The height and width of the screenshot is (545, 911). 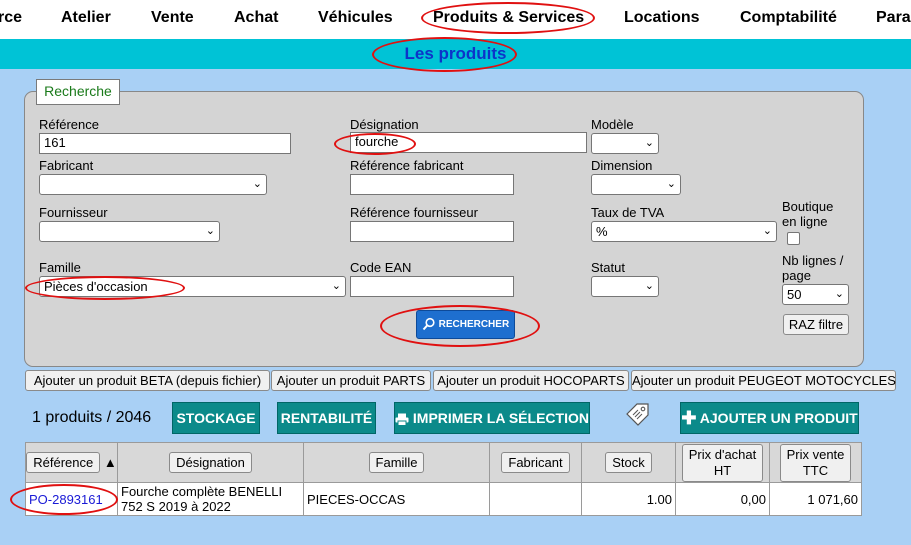 I want to click on sort-prix-vente-button: Prix vente TTC, so click(x=815, y=462).